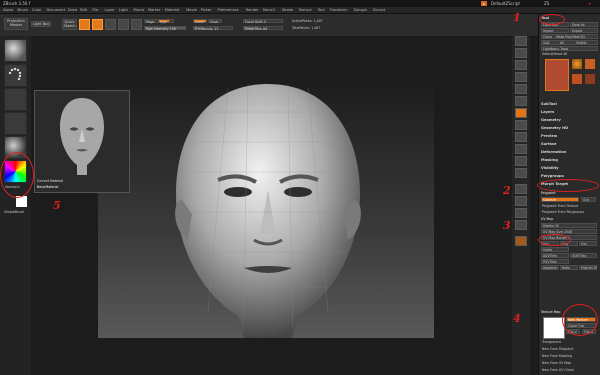 This screenshot has height=375, width=600. I want to click on import-button: Import, so click(555, 30).